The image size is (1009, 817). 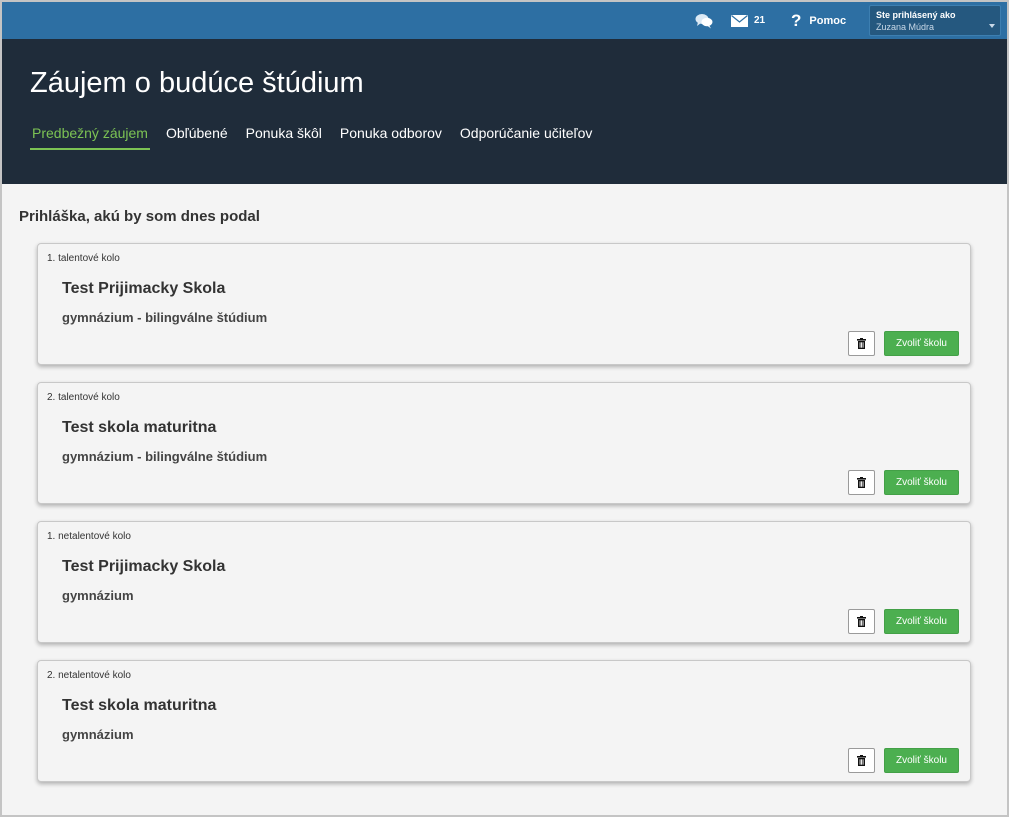 What do you see at coordinates (905, 27) in the screenshot?
I see `user-name: Zuzana Múdra` at bounding box center [905, 27].